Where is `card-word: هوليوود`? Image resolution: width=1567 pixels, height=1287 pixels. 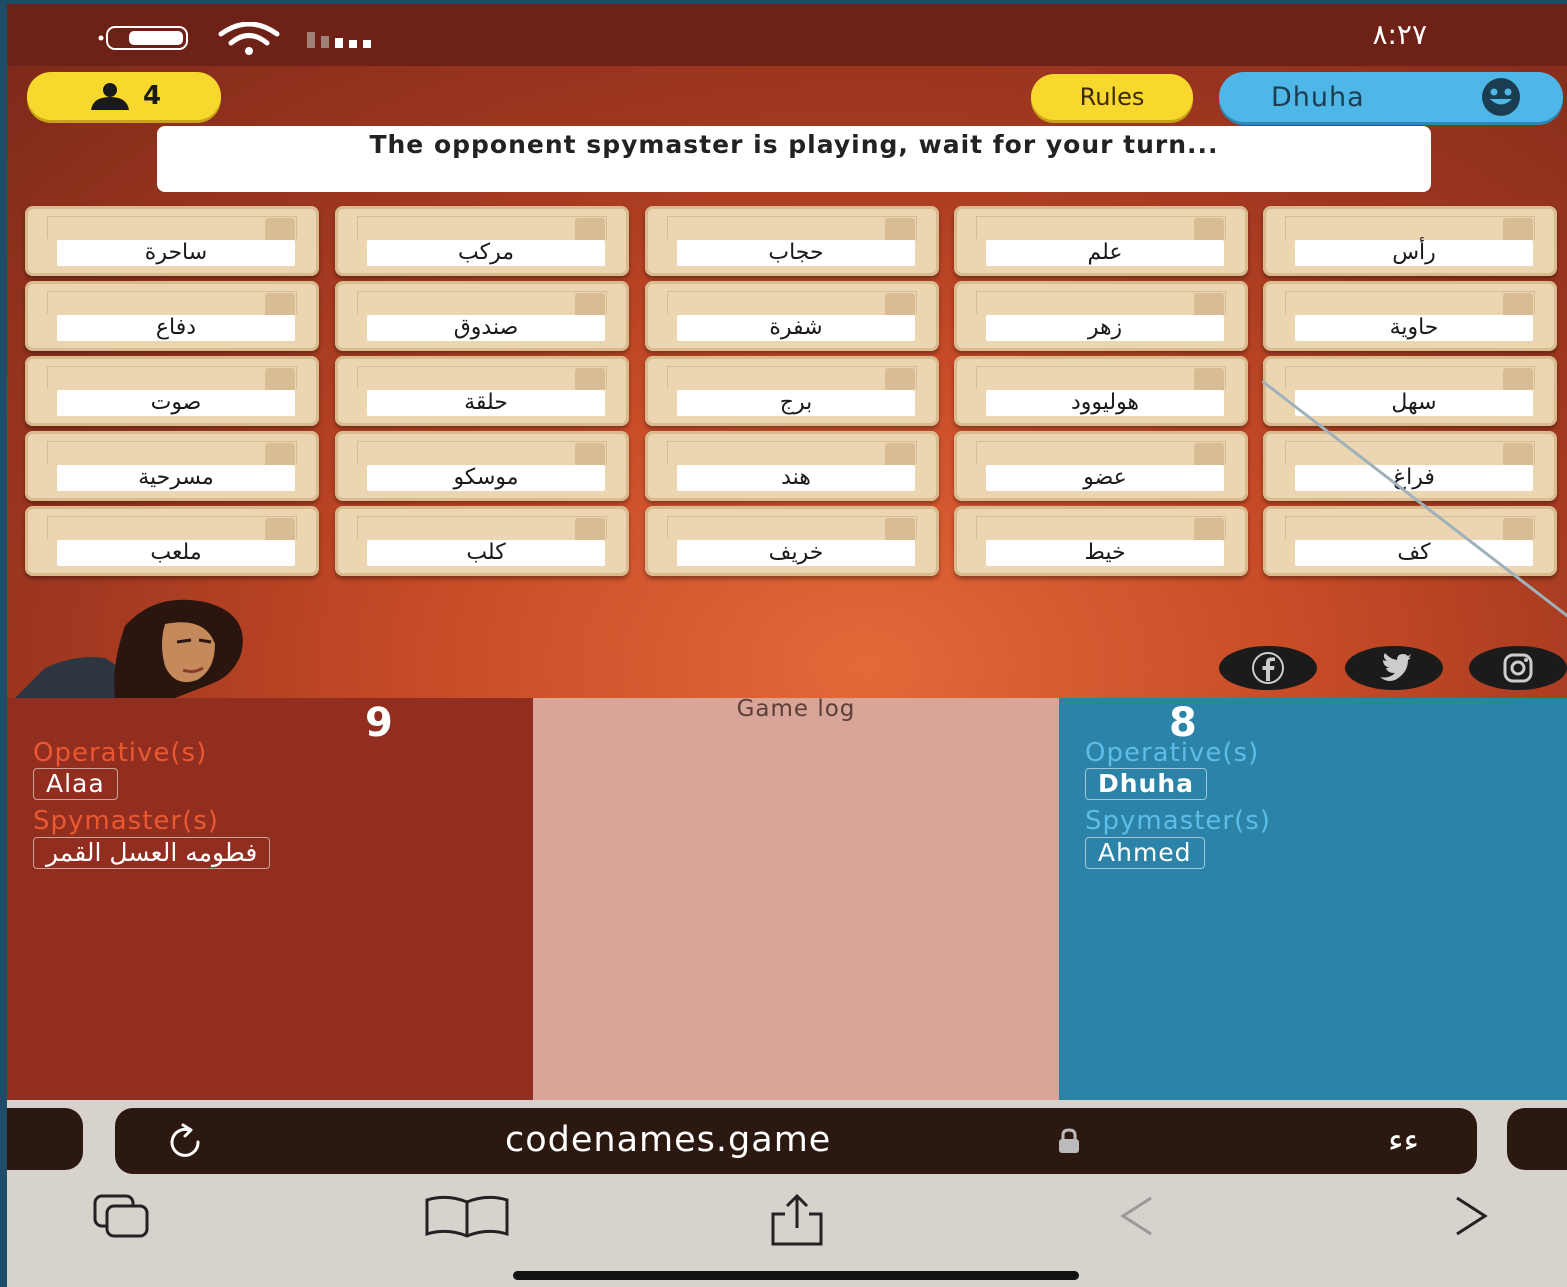
card-word: هوليوود is located at coordinates (1105, 403).